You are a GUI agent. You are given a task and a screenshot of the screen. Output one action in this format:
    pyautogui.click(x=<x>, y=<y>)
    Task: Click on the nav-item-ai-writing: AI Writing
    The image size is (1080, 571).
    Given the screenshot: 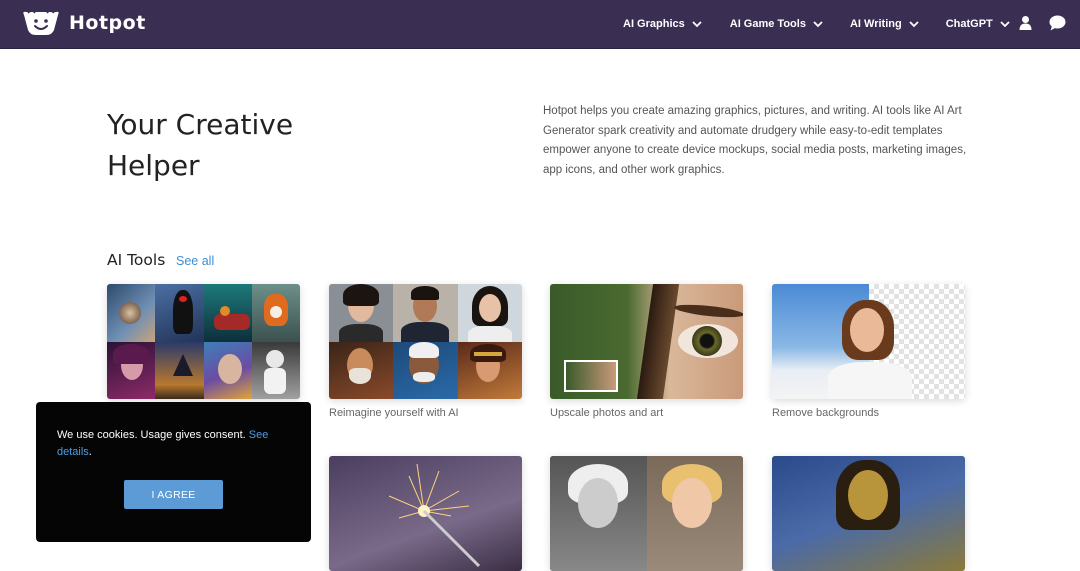 What is the action you would take?
    pyautogui.click(x=884, y=24)
    